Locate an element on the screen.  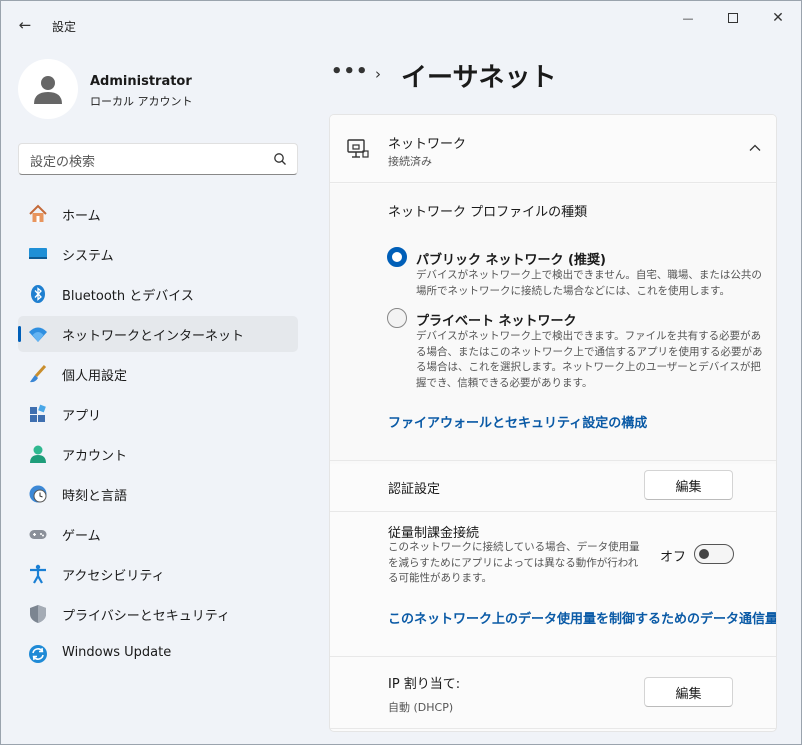
sidebar-item-gaming: ゲーム is located at coordinates (158, 534).